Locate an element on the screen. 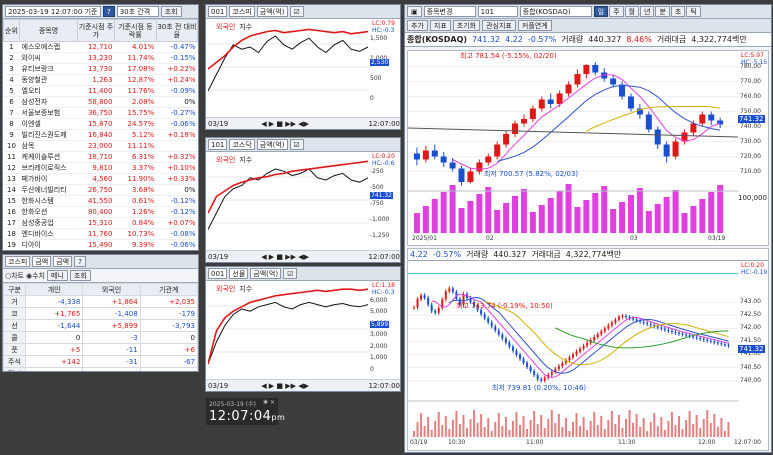 This screenshot has height=455, width=773. table-row: 12 브리레이로직스 9,810 3.37% +0.10% is located at coordinates (100, 168).